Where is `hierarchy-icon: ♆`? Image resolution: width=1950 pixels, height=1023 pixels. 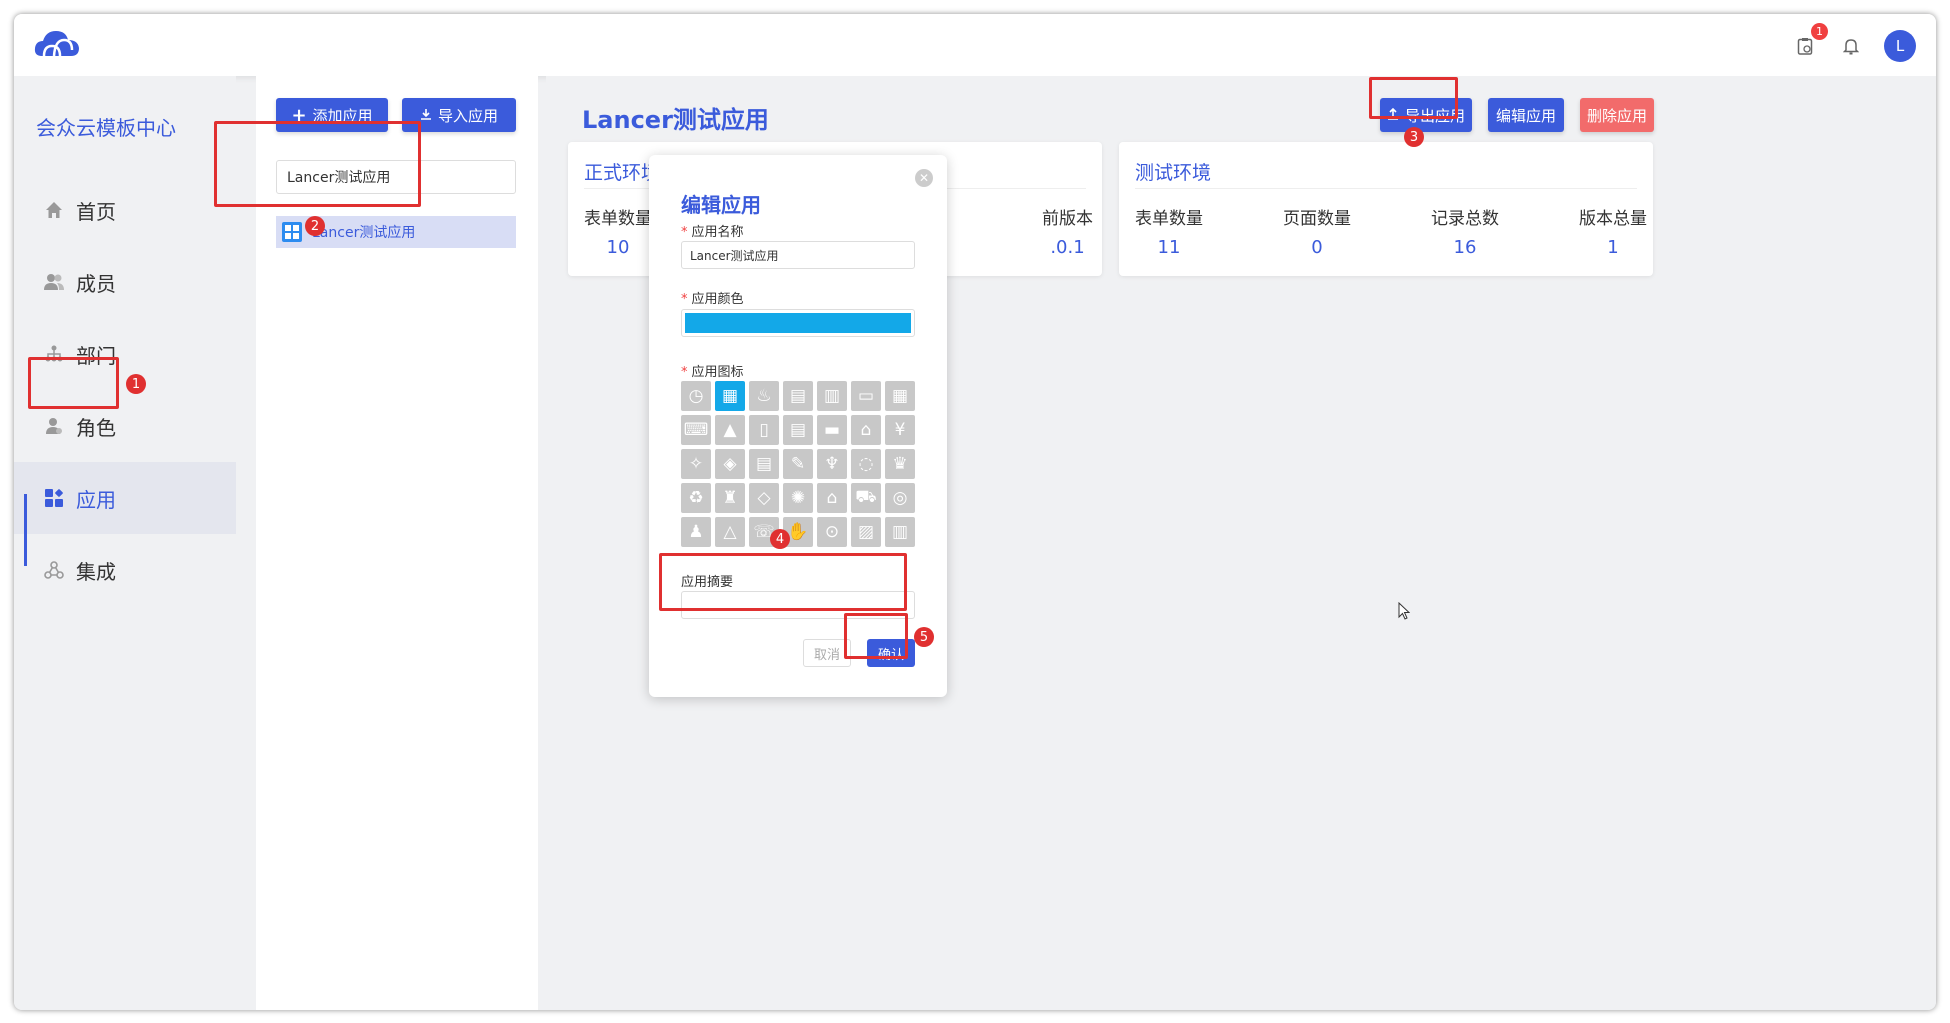
hierarchy-icon: ♆ is located at coordinates (832, 464).